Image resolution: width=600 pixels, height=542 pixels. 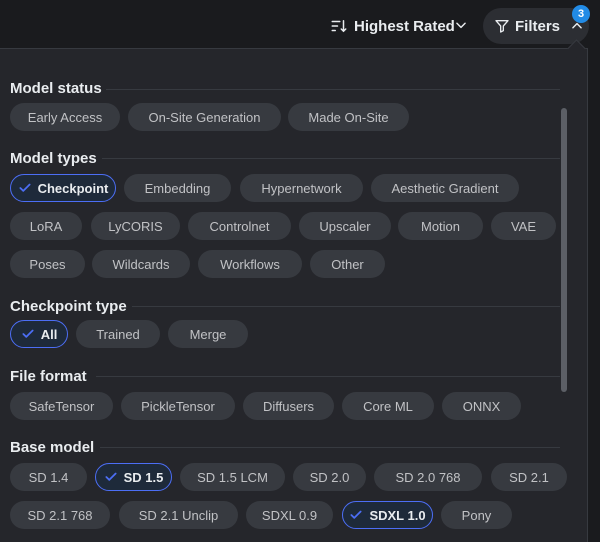 What do you see at coordinates (48, 376) in the screenshot?
I see `section-title-file-format: File format` at bounding box center [48, 376].